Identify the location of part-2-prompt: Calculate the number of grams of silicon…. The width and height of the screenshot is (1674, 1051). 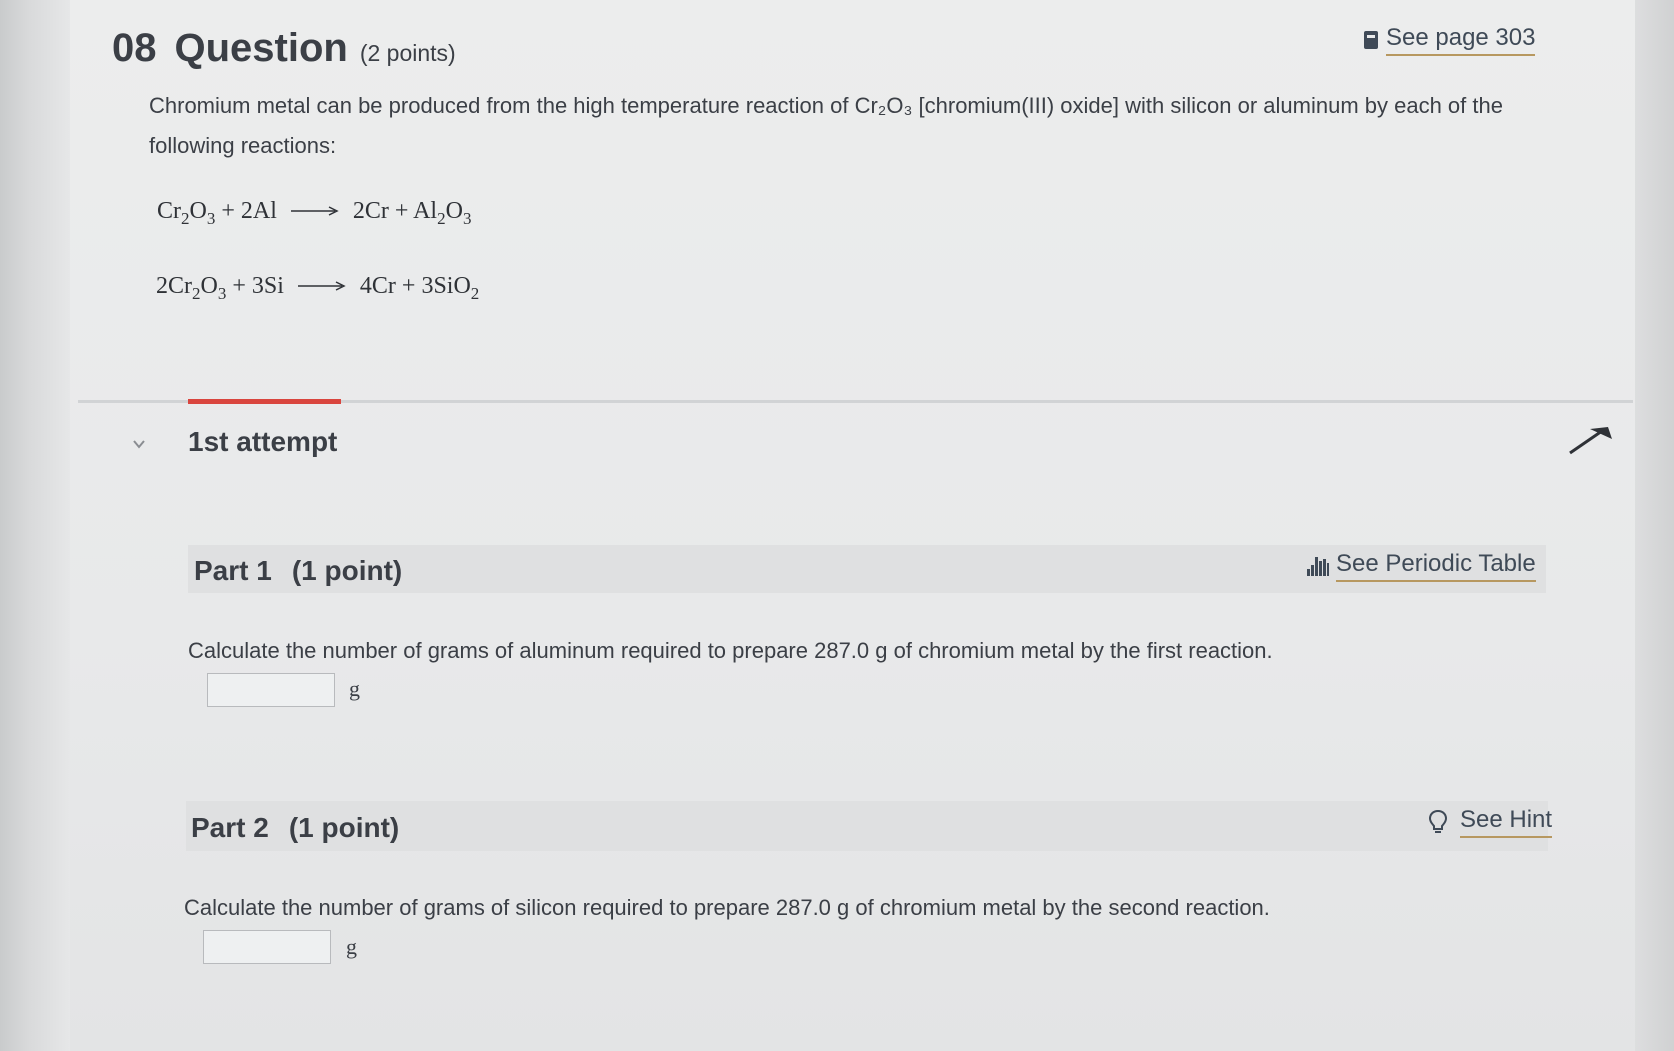
(727, 907).